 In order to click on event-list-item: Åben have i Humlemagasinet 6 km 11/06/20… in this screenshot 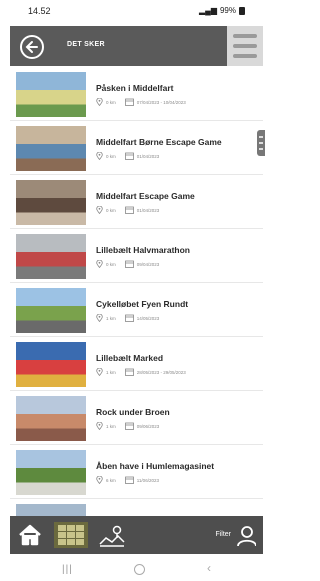, I will do `click(136, 472)`.